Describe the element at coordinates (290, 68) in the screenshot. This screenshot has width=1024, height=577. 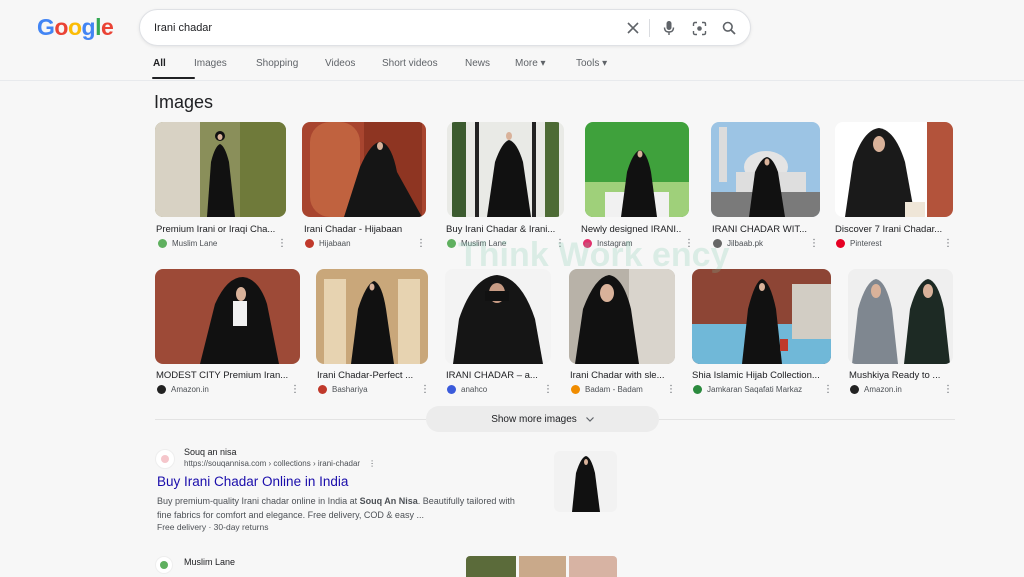
I see `tab-shopping: Shopping` at that location.